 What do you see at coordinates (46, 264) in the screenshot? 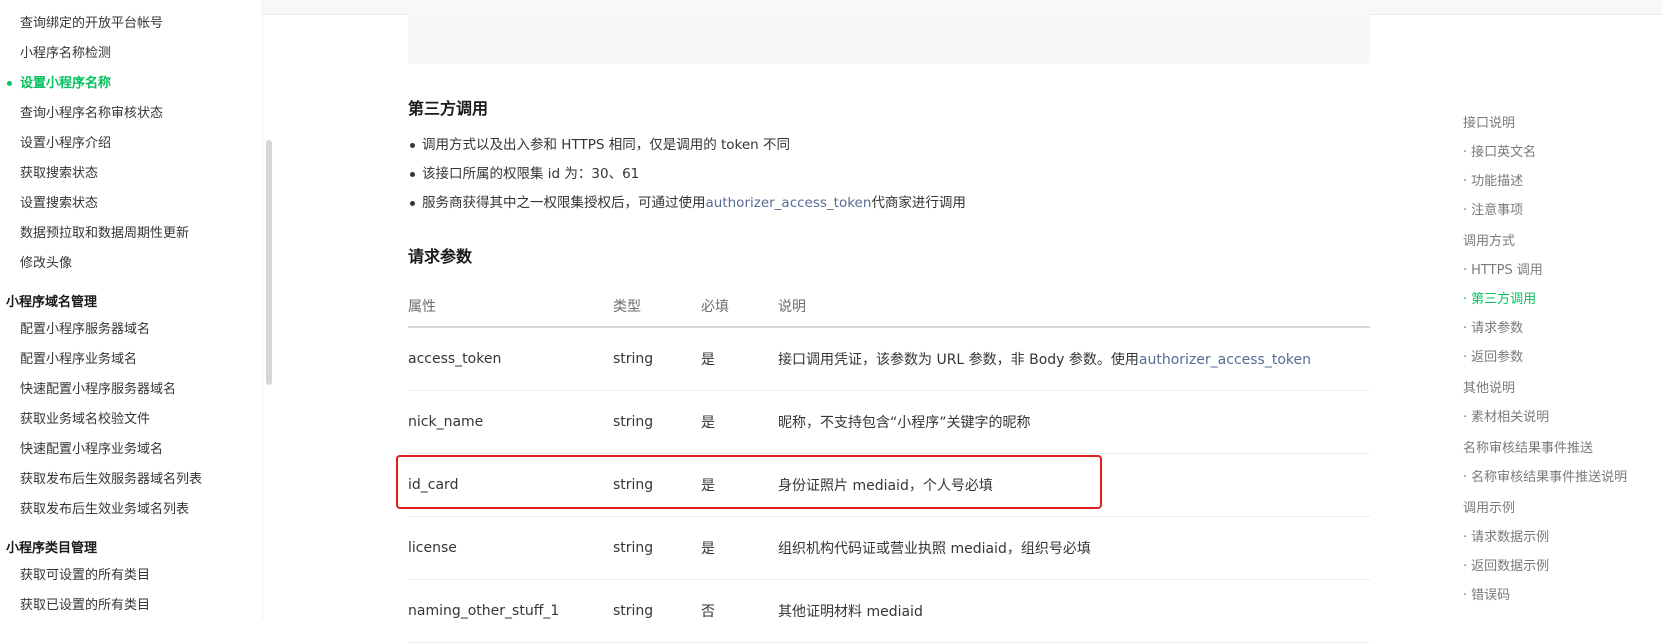
I see `sidebar-item-modify-avatar: 修改头像` at bounding box center [46, 264].